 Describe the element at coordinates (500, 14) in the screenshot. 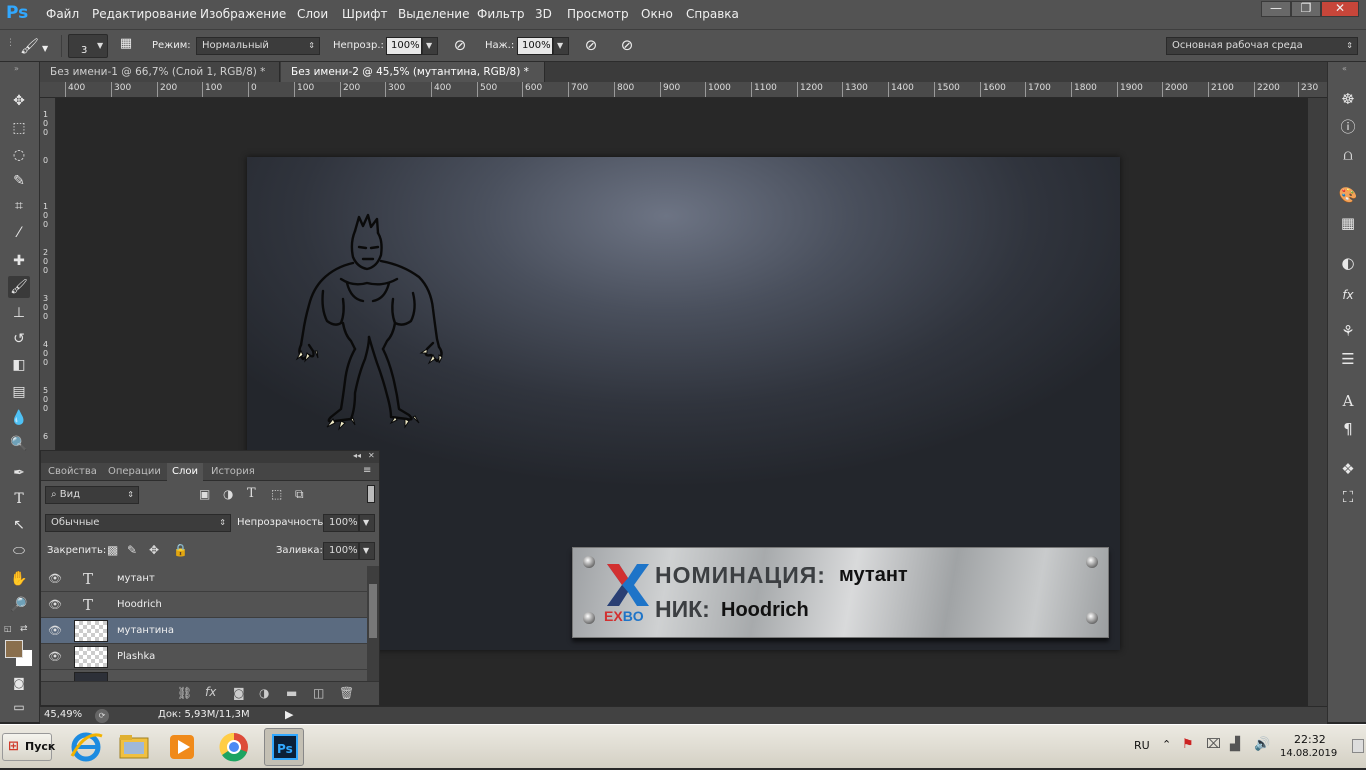

I see `menu-filter: Фильтр` at that location.